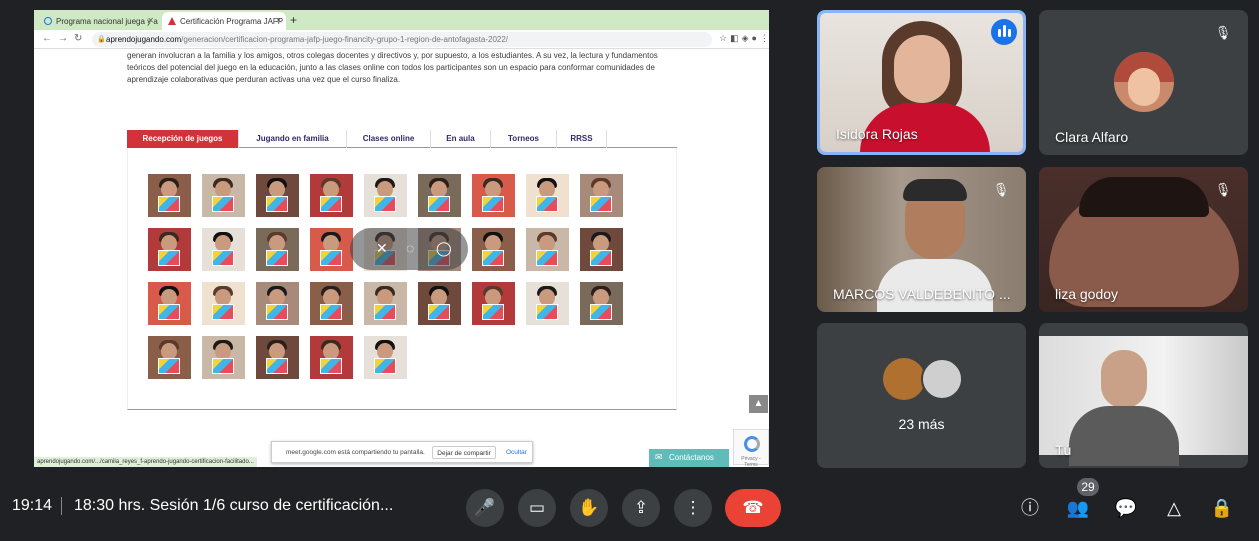 The width and height of the screenshot is (1259, 541). What do you see at coordinates (751, 461) in the screenshot?
I see `recaptcha-text: Privacy - Terms` at bounding box center [751, 461].